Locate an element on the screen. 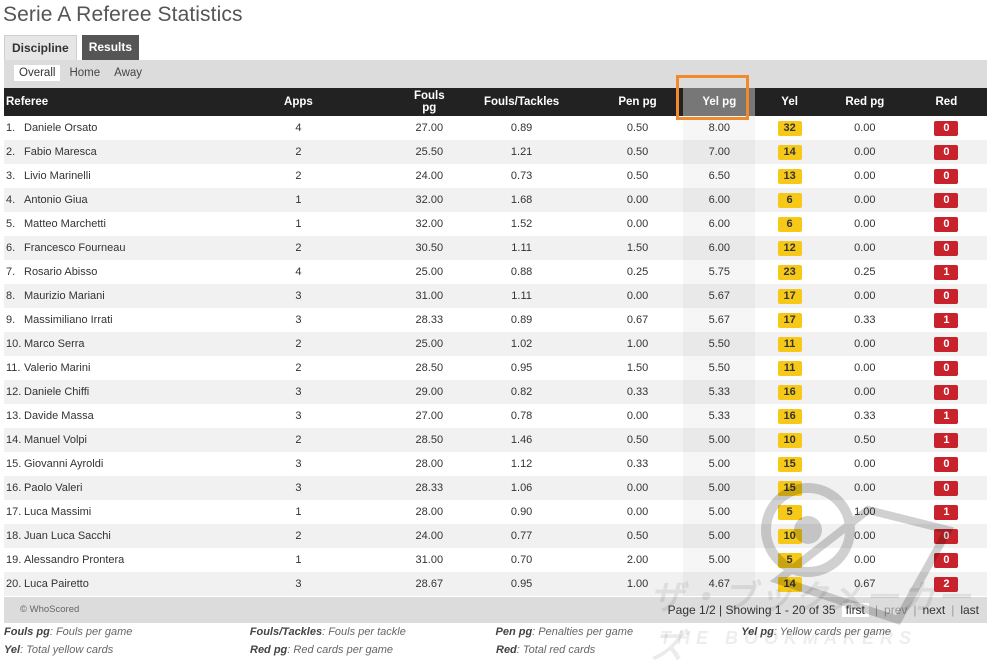 This screenshot has height=665, width=1003. cell-yel-pg: 4.67 is located at coordinates (719, 584).